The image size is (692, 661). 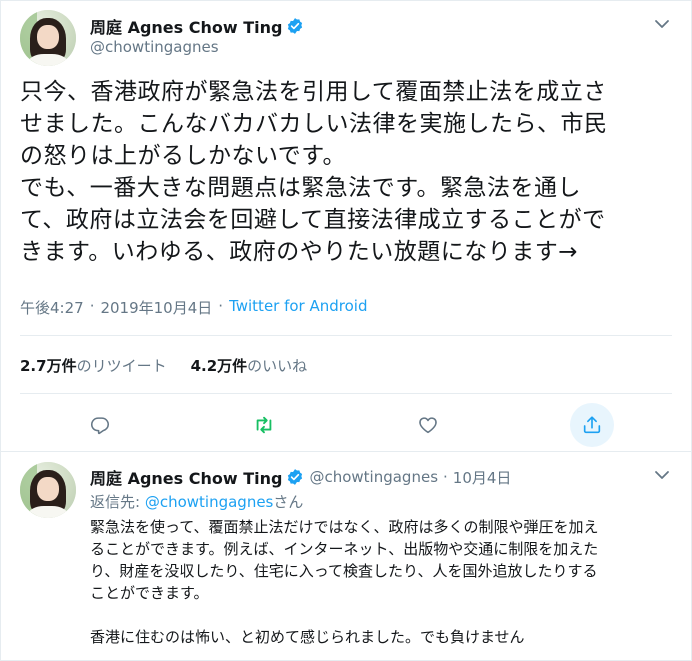 I want to click on tweet-text-line: の怒りは上がるしかないです。, so click(x=183, y=156).